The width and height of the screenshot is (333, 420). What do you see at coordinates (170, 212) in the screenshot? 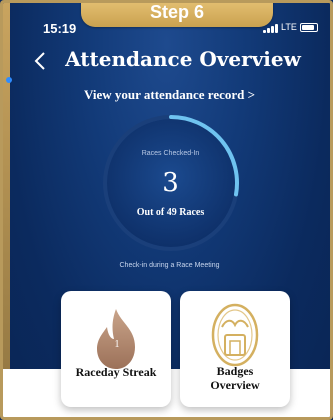
I see `total-races-label: Out of 49 Races` at bounding box center [170, 212].